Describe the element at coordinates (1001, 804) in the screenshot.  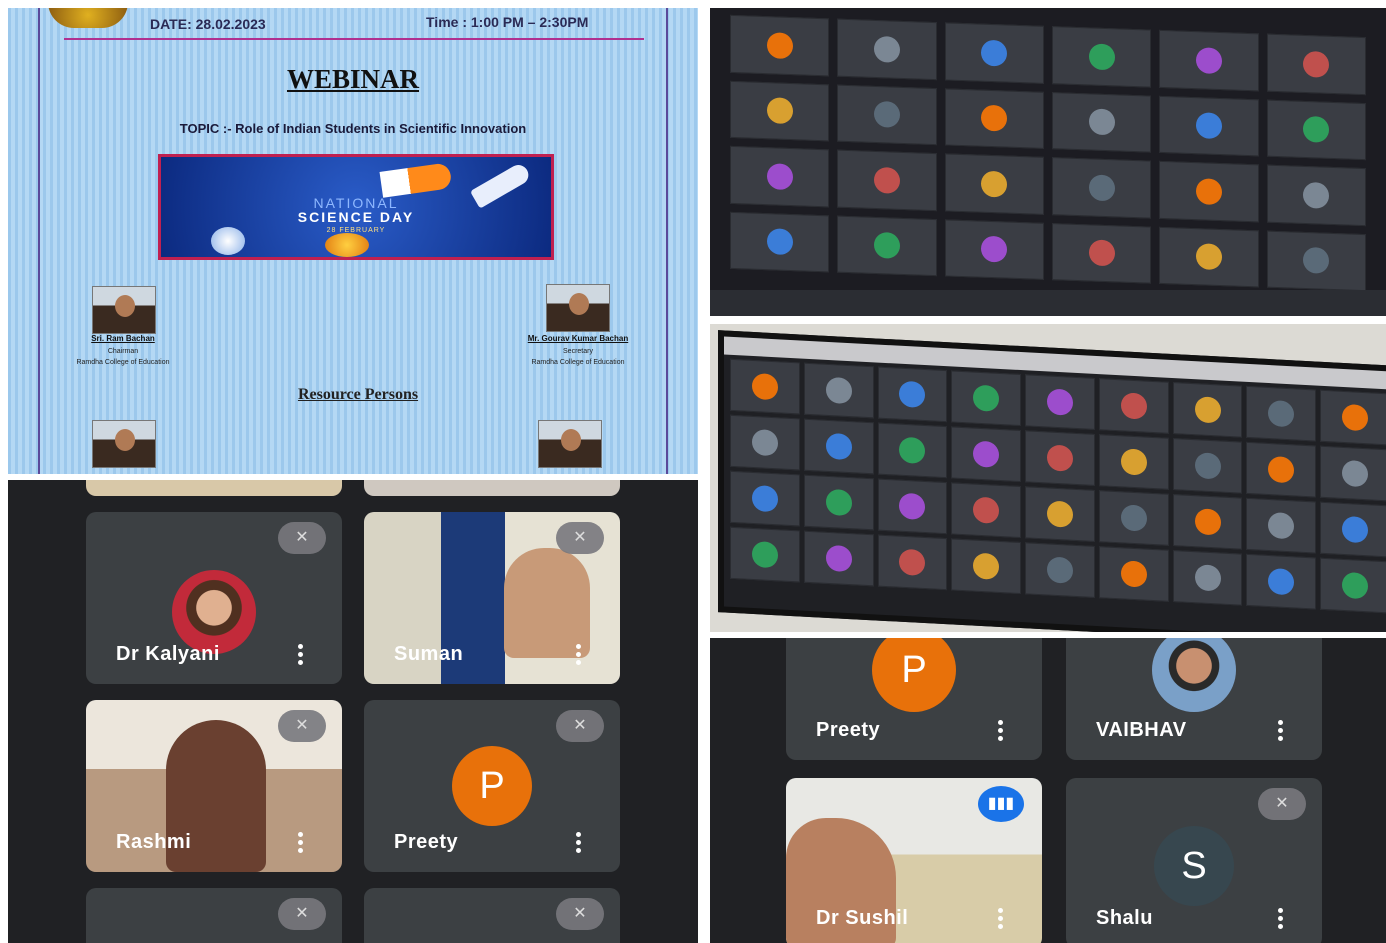
I see `audio-level-icon: ▮▮▮` at that location.